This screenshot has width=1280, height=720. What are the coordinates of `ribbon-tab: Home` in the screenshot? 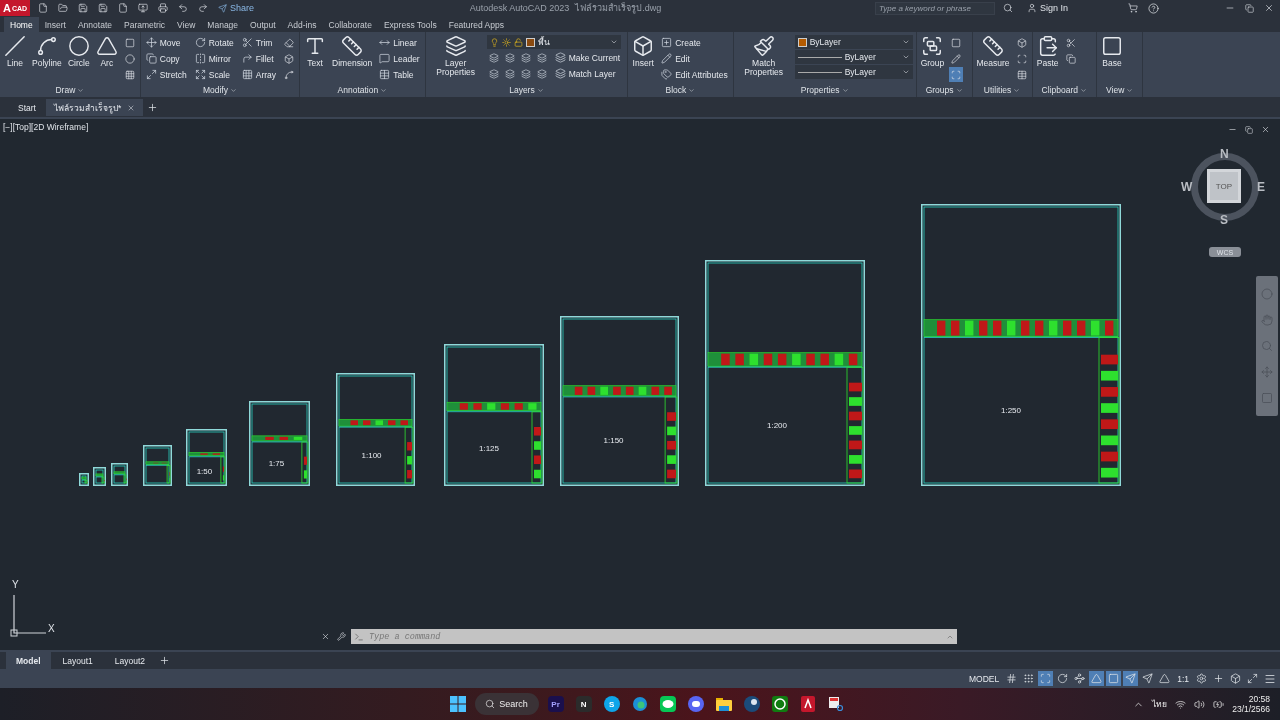 It's located at (21, 24).